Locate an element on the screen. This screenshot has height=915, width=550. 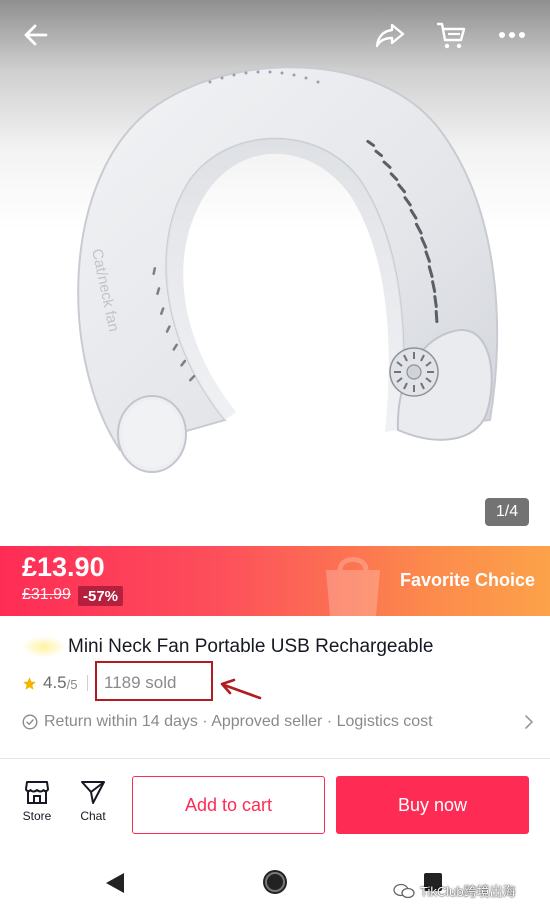
more-options-button is located at coordinates (512, 35).